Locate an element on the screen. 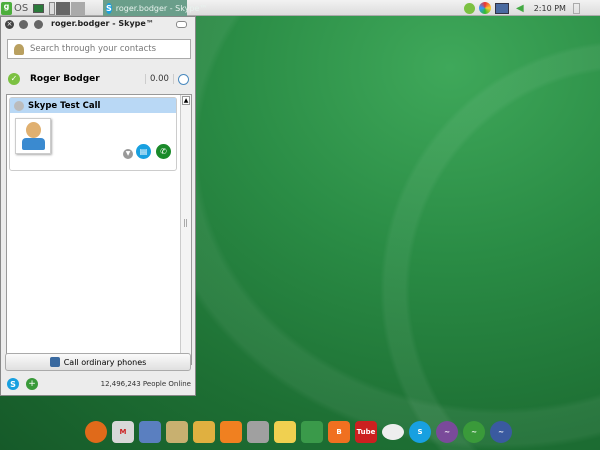  call-ordinary-phones-button: Call ordinary phones is located at coordinates (98, 362).